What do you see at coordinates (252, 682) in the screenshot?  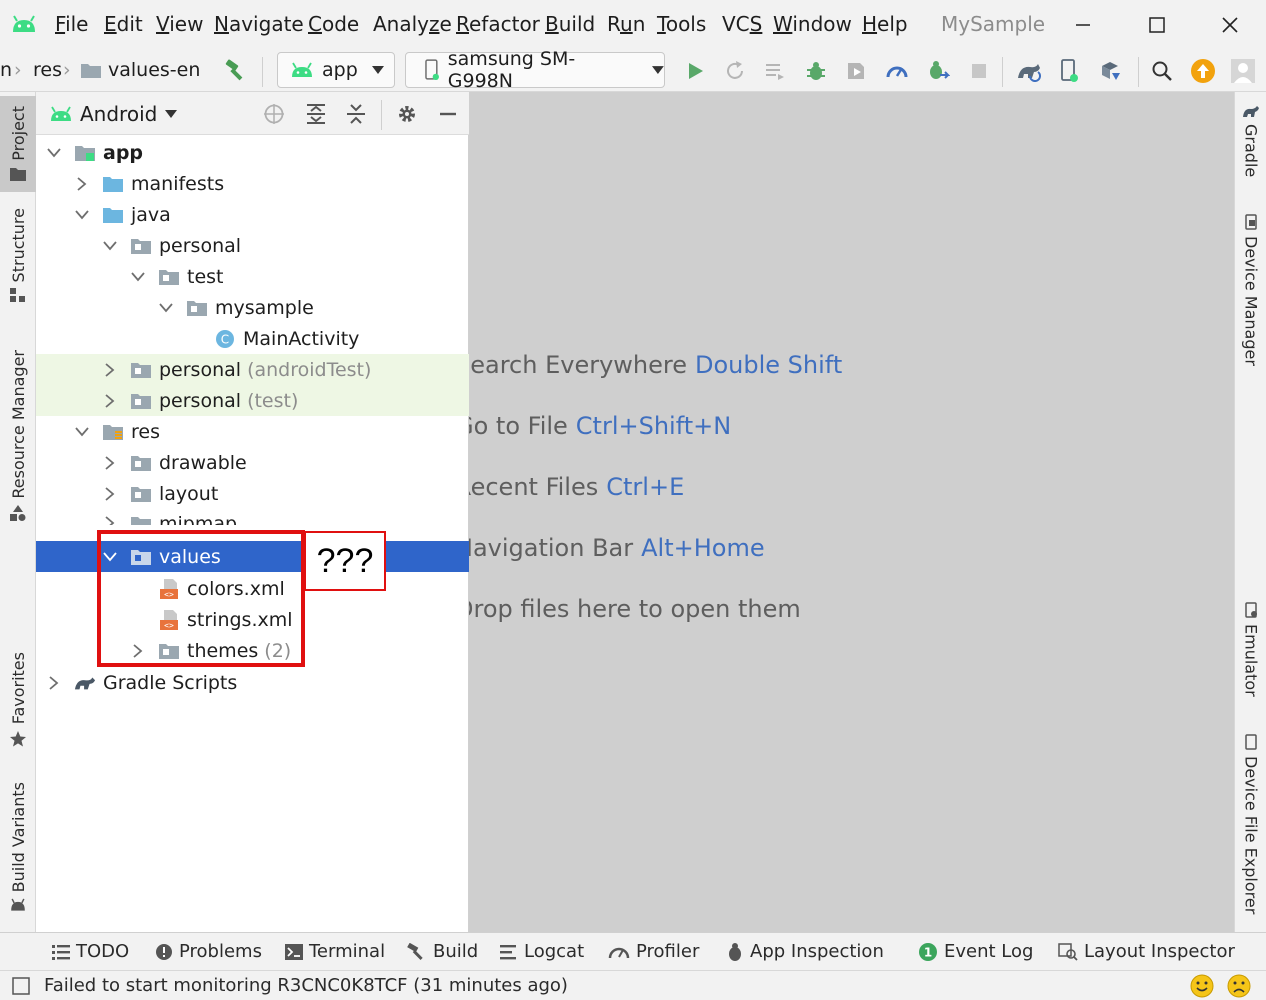 I see `tree-node-gradle-scripts: Gradle Scripts` at bounding box center [252, 682].